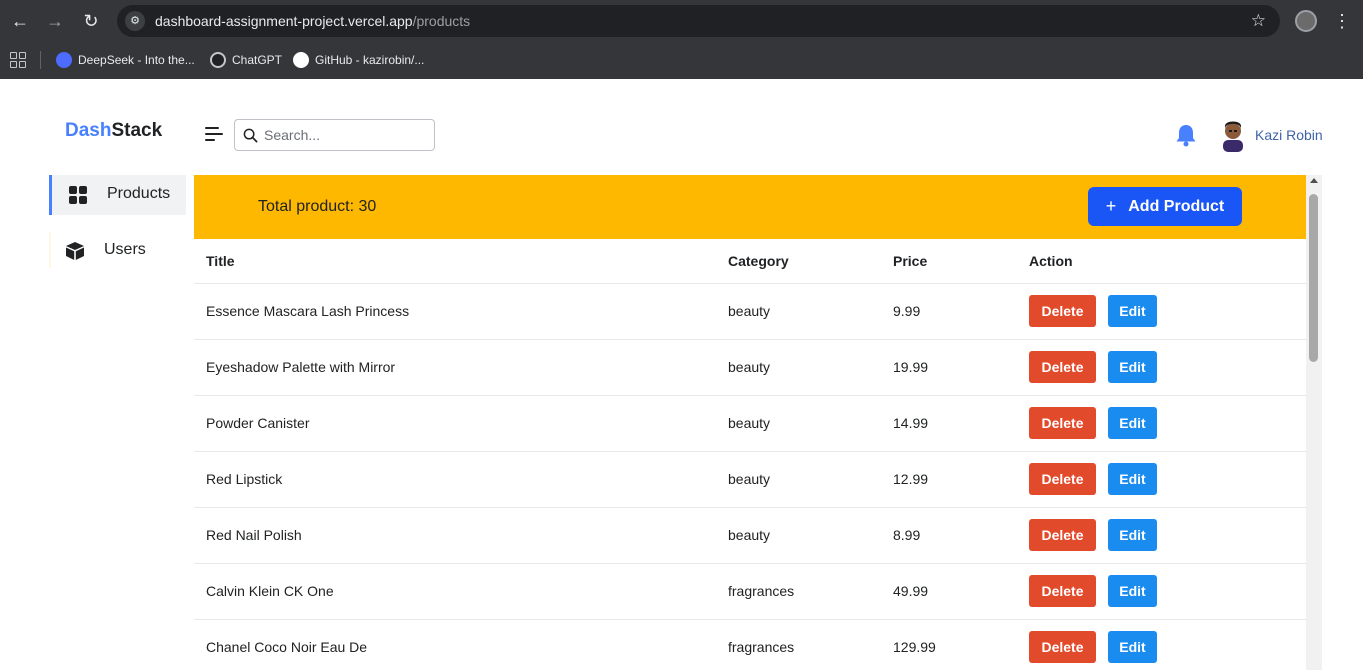 The image size is (1363, 670). I want to click on product-price: 19.99, so click(961, 367).